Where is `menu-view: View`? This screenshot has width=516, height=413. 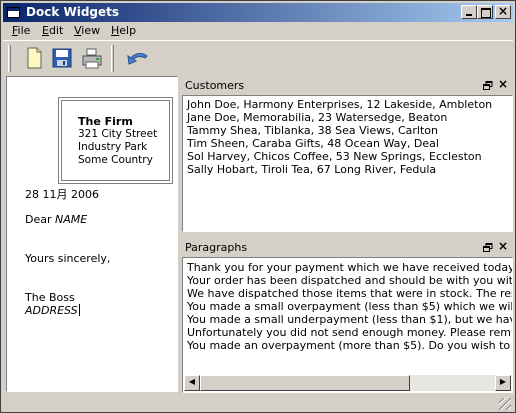
menu-view: View is located at coordinates (87, 30).